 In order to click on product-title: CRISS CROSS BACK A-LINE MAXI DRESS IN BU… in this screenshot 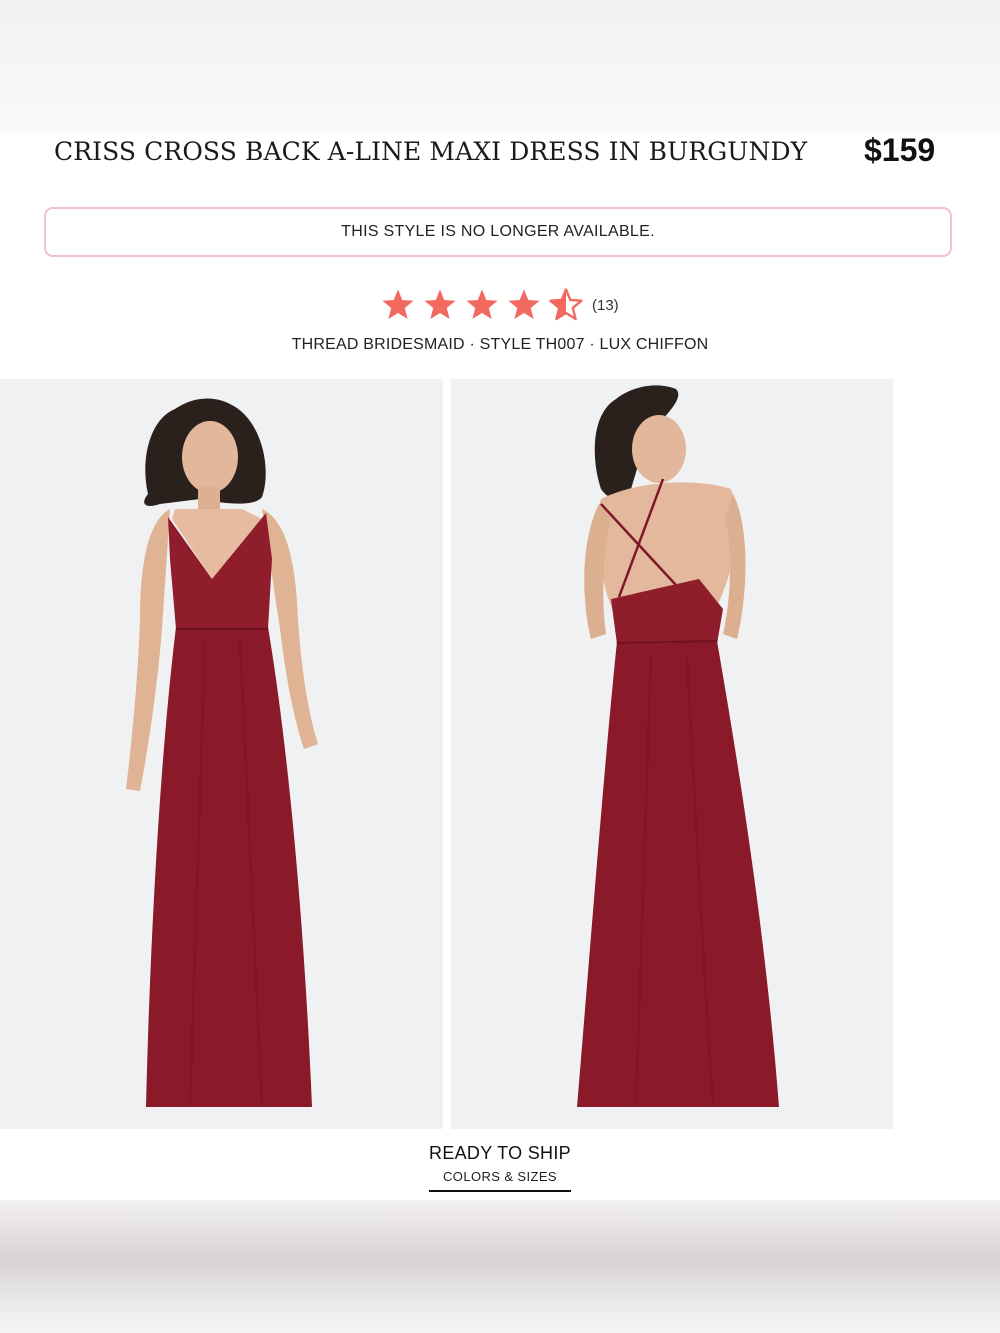, I will do `click(431, 151)`.